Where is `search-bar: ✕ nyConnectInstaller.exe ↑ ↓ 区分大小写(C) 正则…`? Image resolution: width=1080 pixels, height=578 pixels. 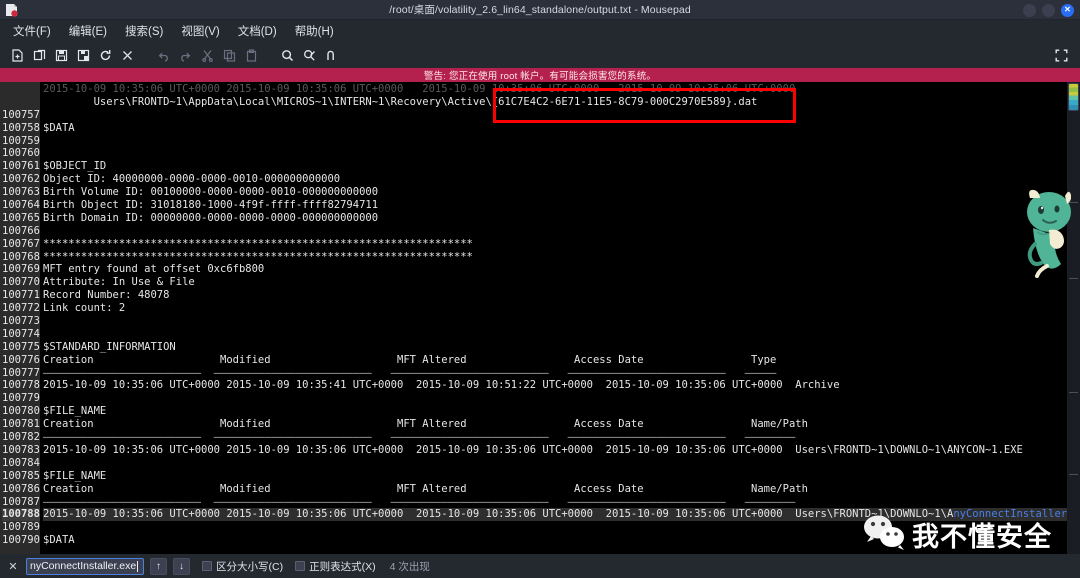
search-bar: ✕ nyConnectInstaller.exe ↑ ↓ 区分大小写(C) 正则… is located at coordinates (540, 566).